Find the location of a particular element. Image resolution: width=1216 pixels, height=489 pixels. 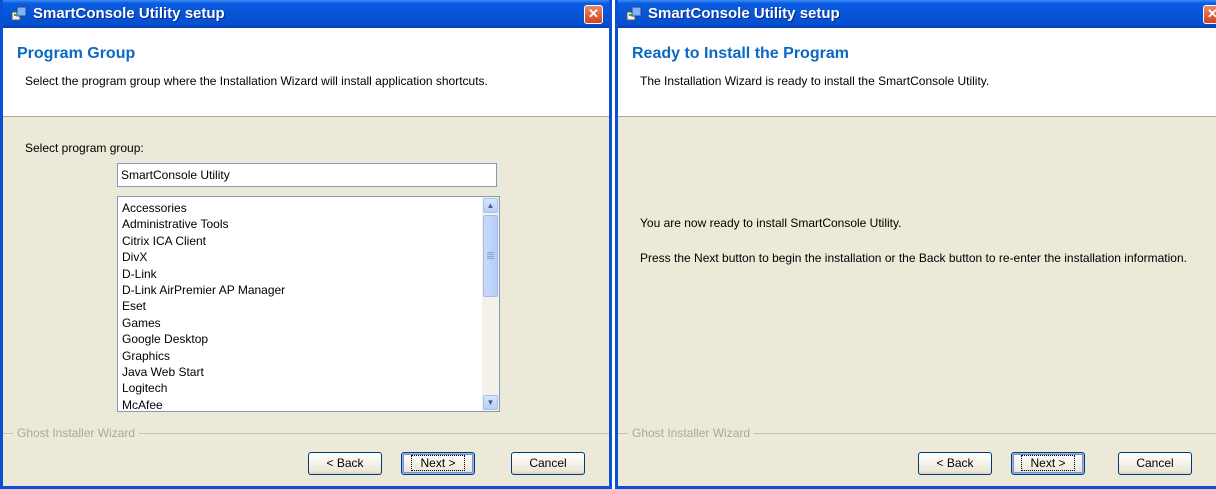

list-item: McAfee is located at coordinates (300, 404).